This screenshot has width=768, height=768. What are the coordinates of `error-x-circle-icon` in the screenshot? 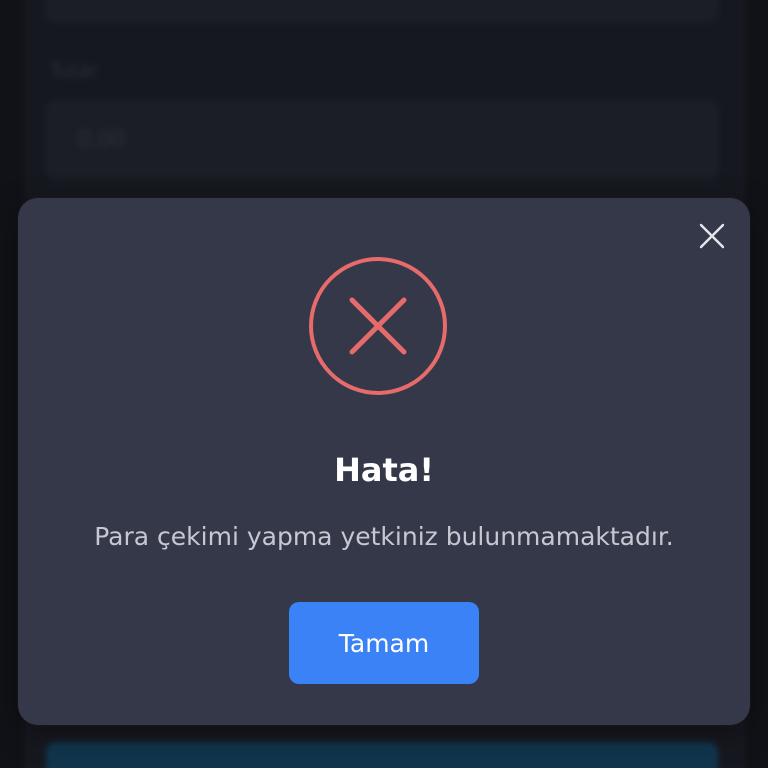 It's located at (378, 326).